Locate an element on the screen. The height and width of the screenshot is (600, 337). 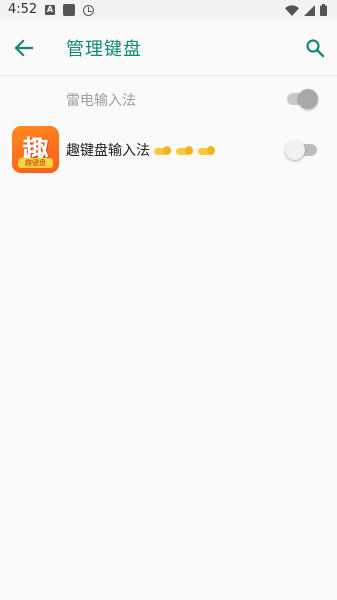
a-notification-icon: A is located at coordinates (50, 10).